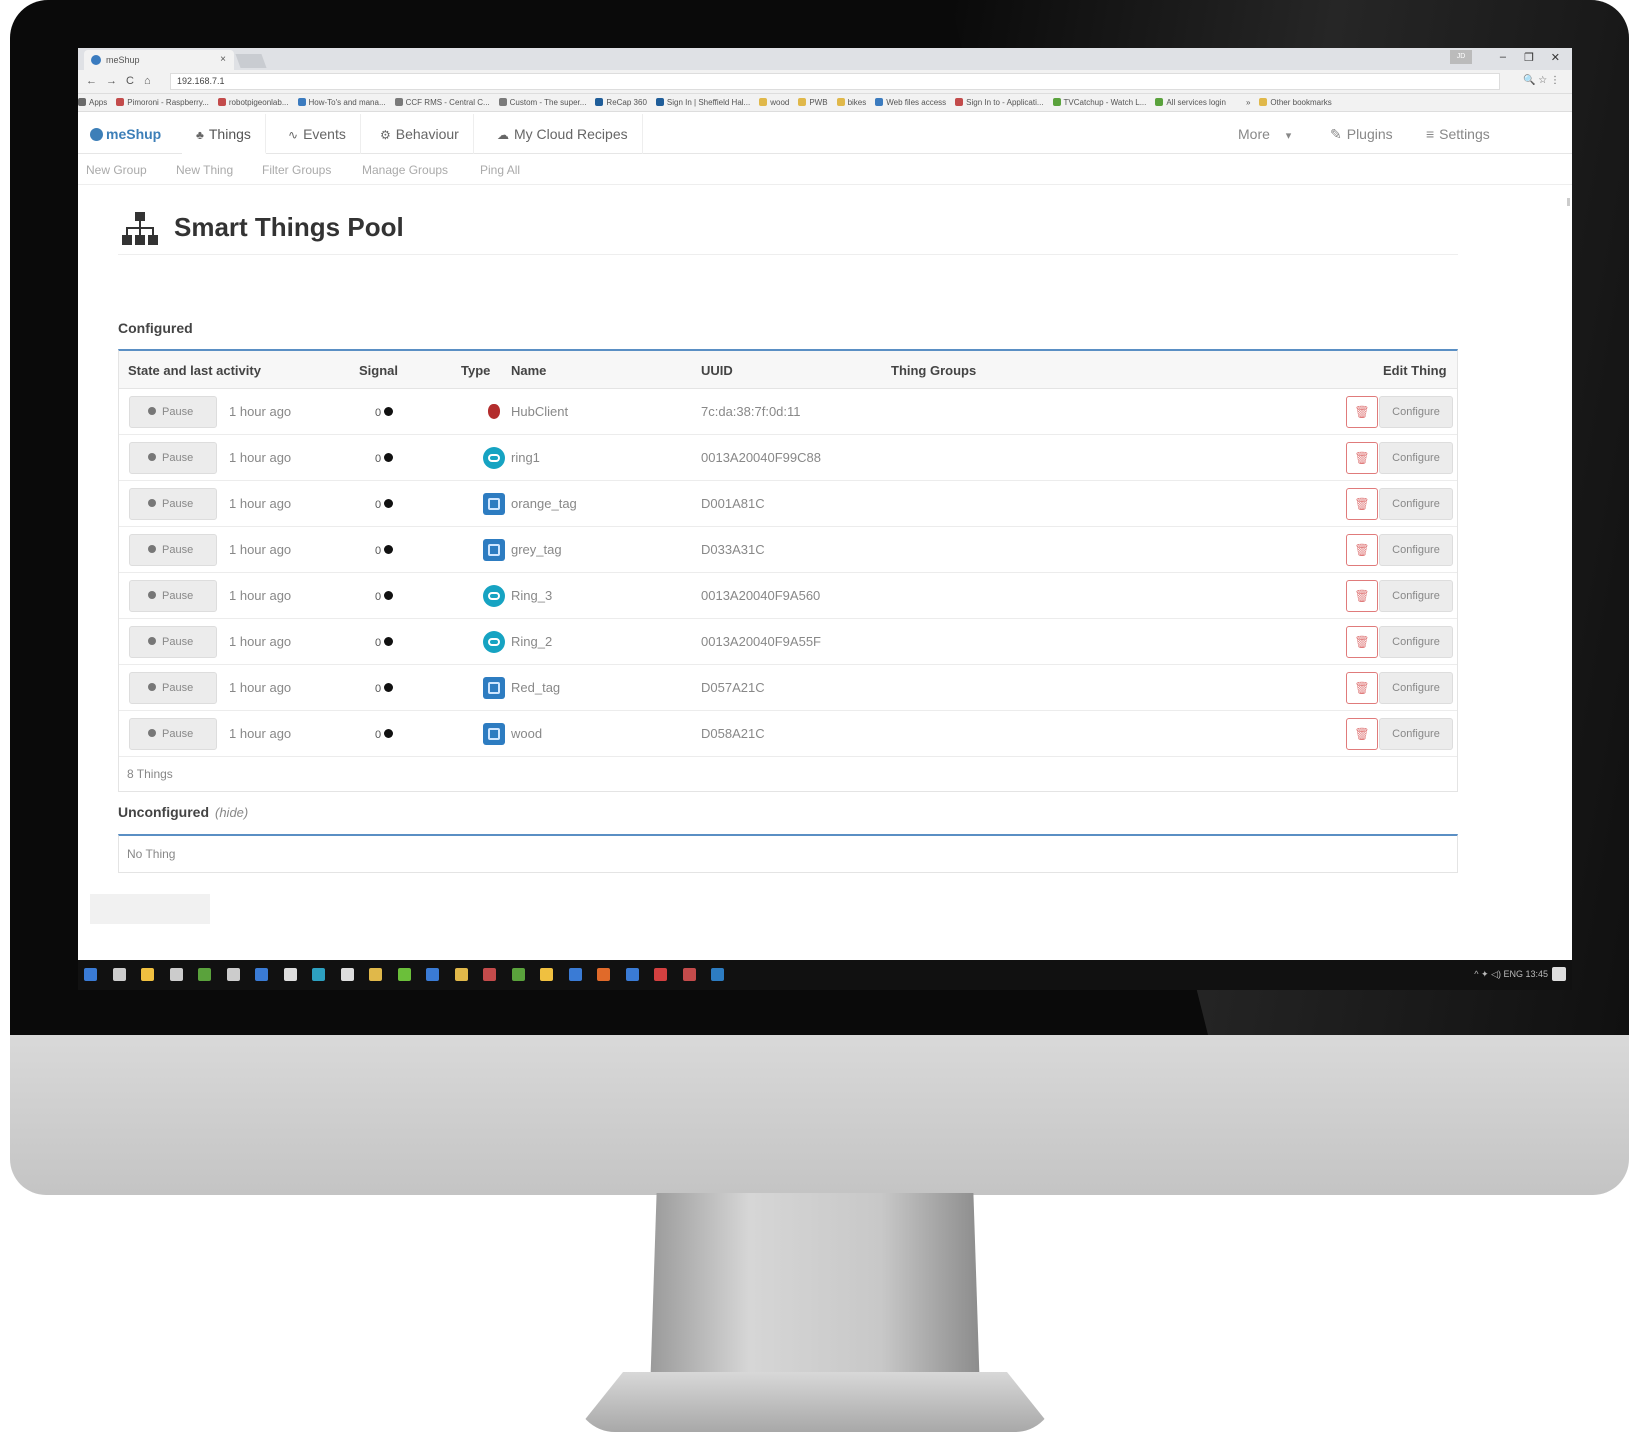 The width and height of the screenshot is (1629, 1440). What do you see at coordinates (1190, 102) in the screenshot?
I see `bookmark-item: All services login` at bounding box center [1190, 102].